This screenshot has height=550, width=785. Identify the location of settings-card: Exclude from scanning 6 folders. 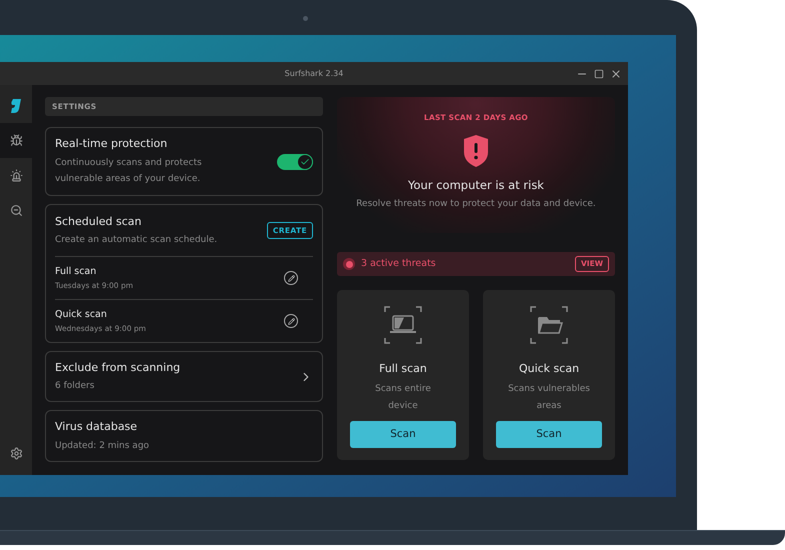
(184, 376).